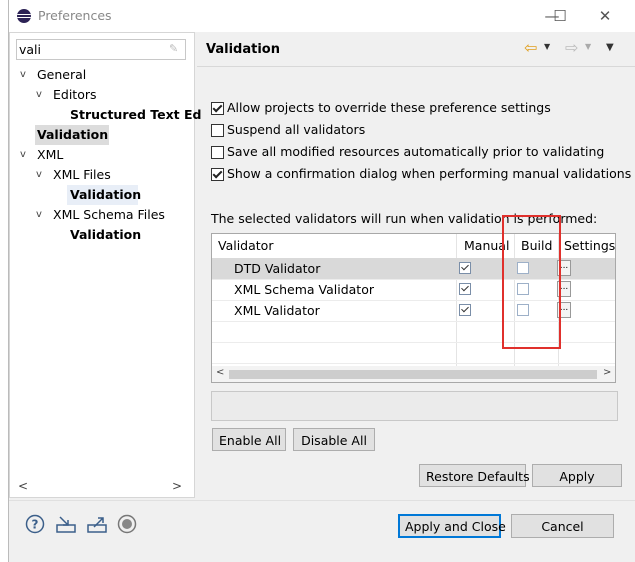  Describe the element at coordinates (605, 16) in the screenshot. I see `close-button: ✕` at that location.